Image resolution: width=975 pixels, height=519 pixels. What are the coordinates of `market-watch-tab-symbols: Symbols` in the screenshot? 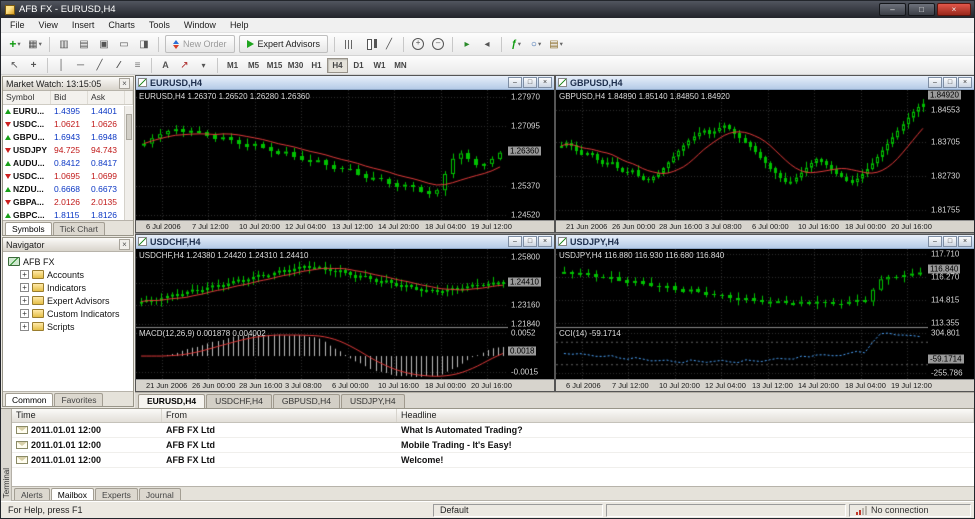 It's located at (28, 228).